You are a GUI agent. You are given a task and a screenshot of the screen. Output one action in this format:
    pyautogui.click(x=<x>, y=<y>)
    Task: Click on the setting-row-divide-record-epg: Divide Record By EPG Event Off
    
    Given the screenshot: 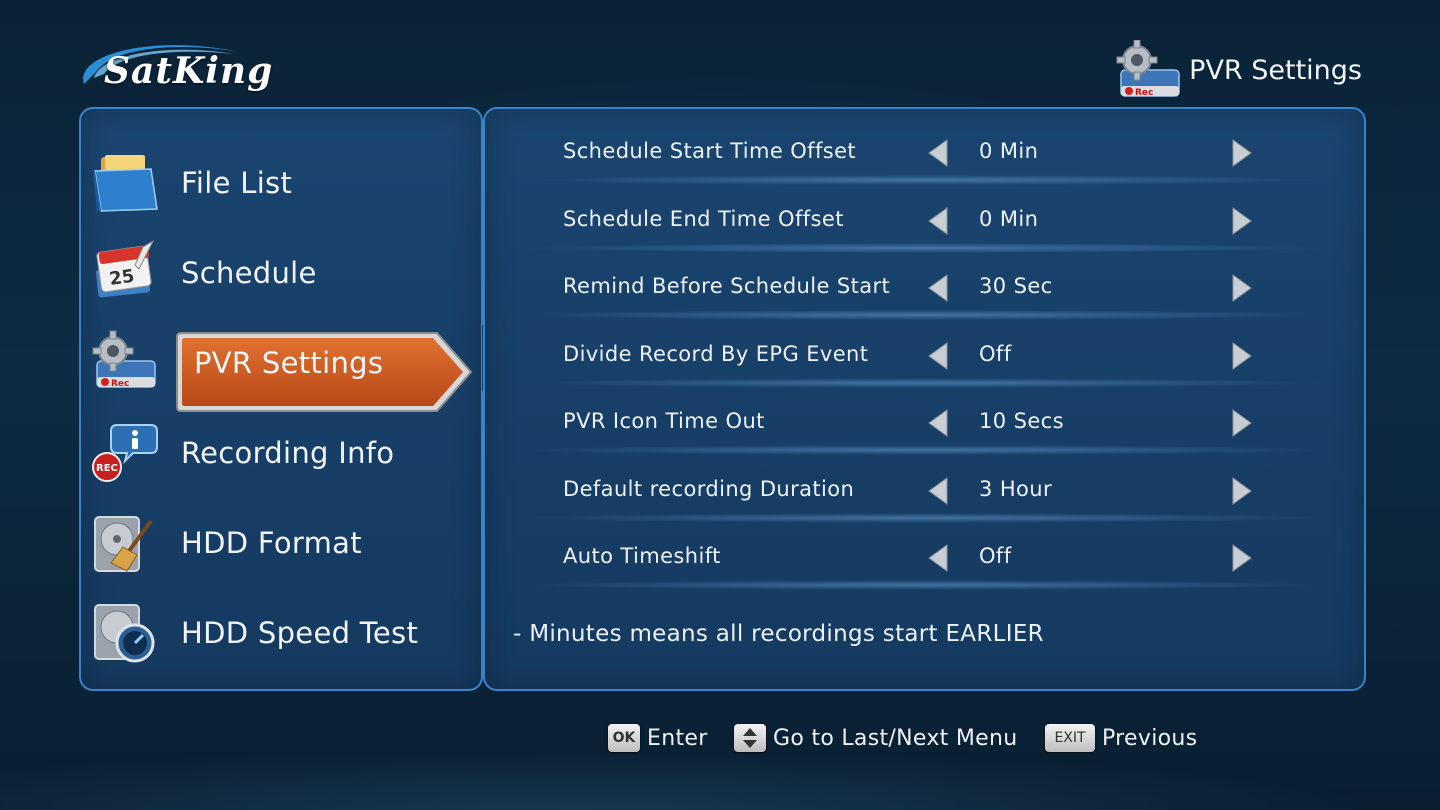 What is the action you would take?
    pyautogui.click(x=925, y=358)
    